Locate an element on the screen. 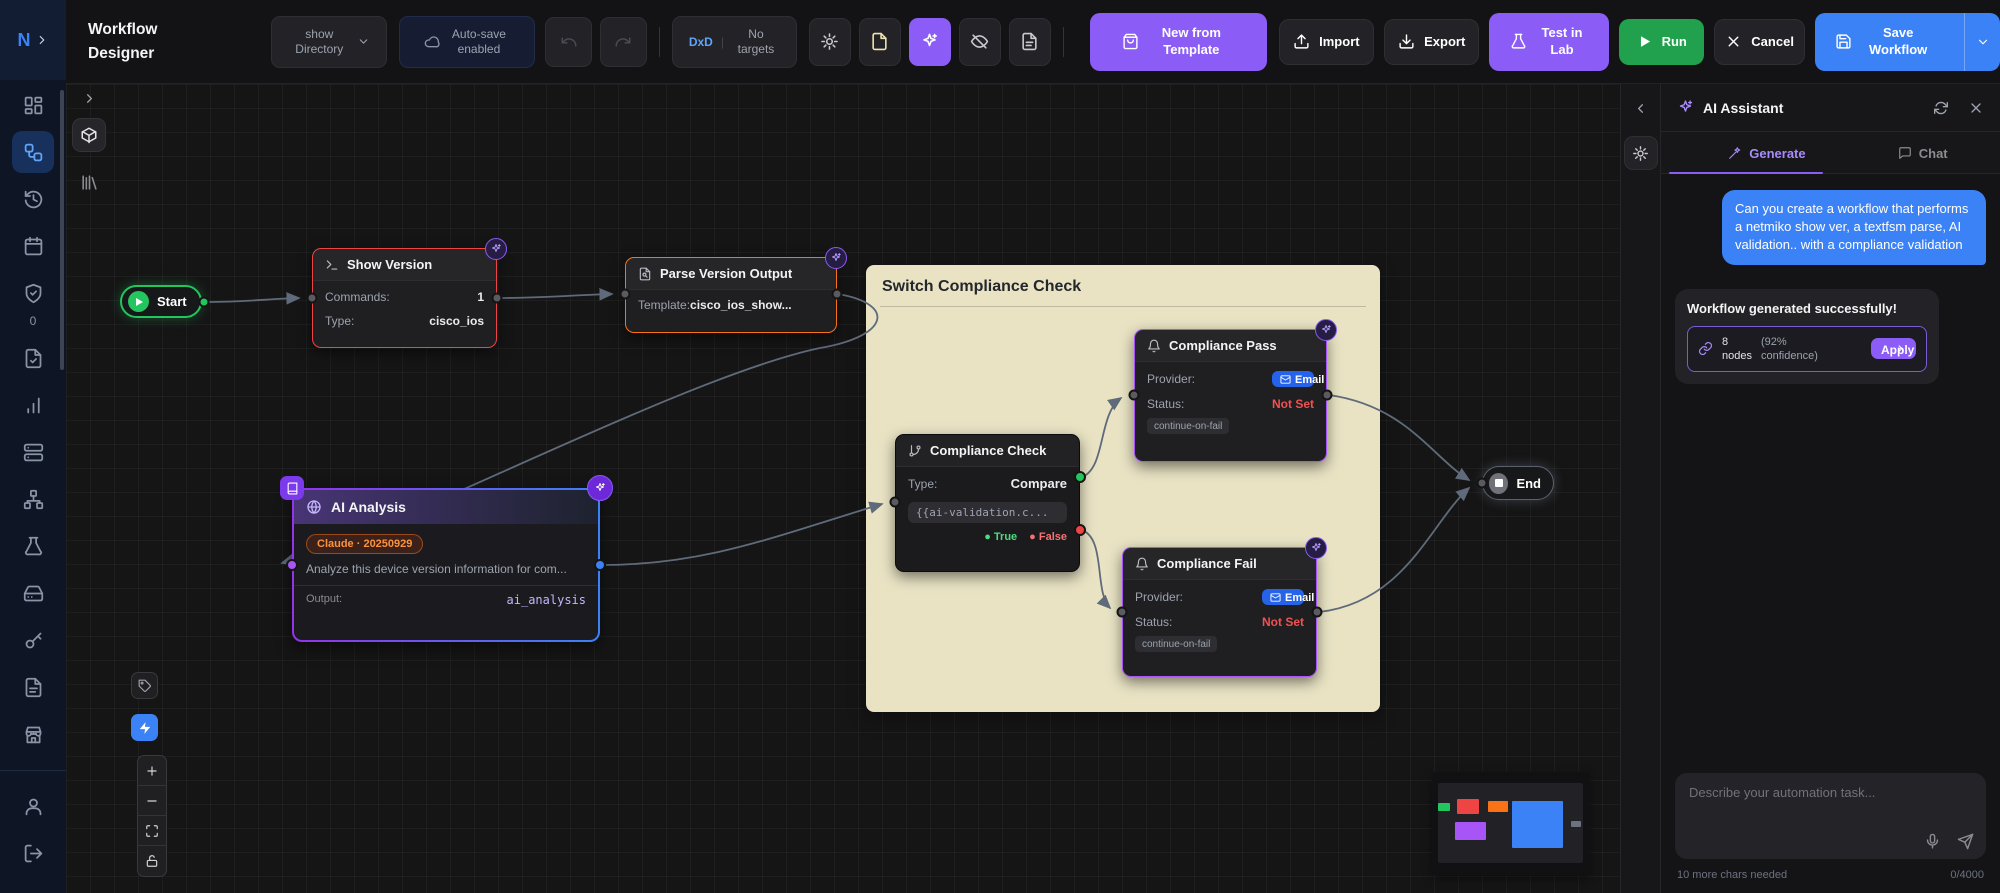 The width and height of the screenshot is (2000, 893). settings-button is located at coordinates (829, 41).